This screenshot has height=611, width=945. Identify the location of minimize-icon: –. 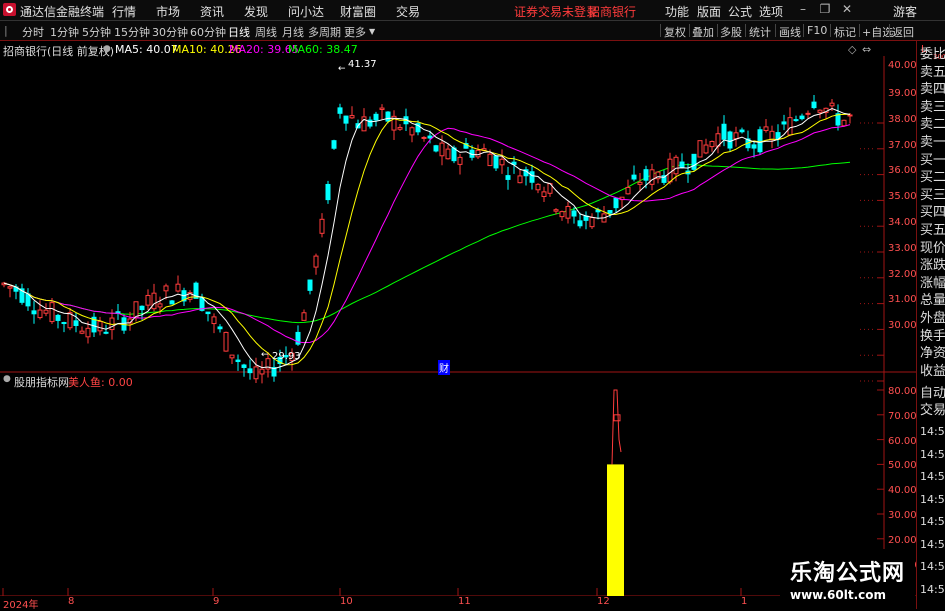
(803, 9).